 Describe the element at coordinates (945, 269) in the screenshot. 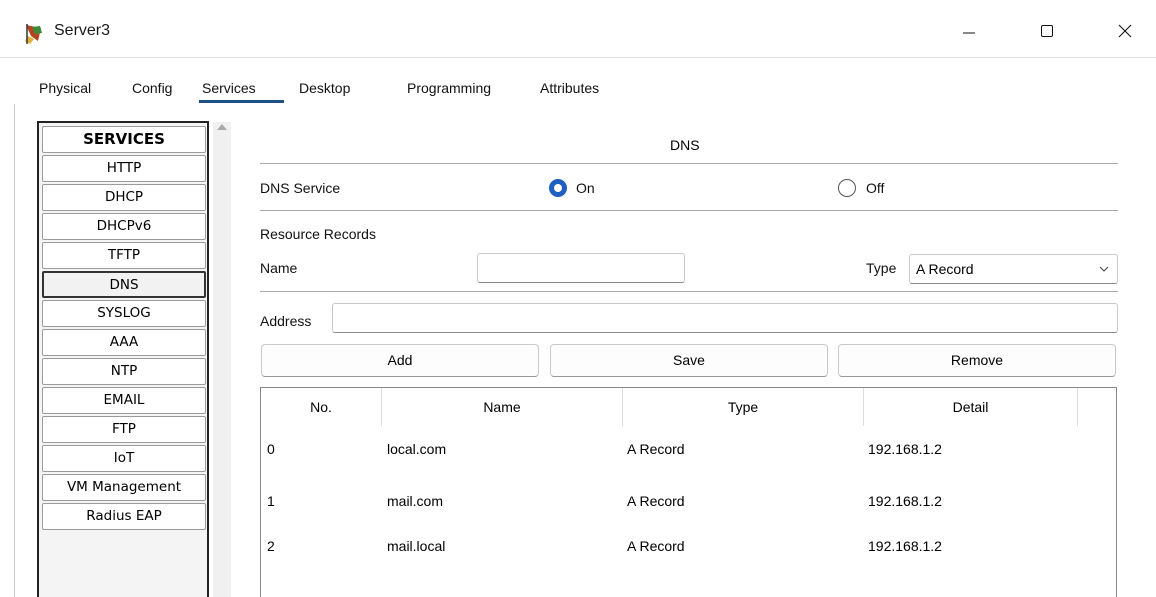

I see `type-select-value: A Record` at that location.